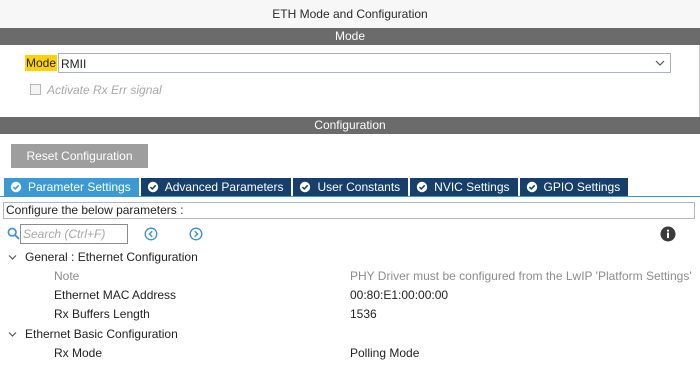 The width and height of the screenshot is (700, 392). I want to click on rx-err-checkbox, so click(35, 89).